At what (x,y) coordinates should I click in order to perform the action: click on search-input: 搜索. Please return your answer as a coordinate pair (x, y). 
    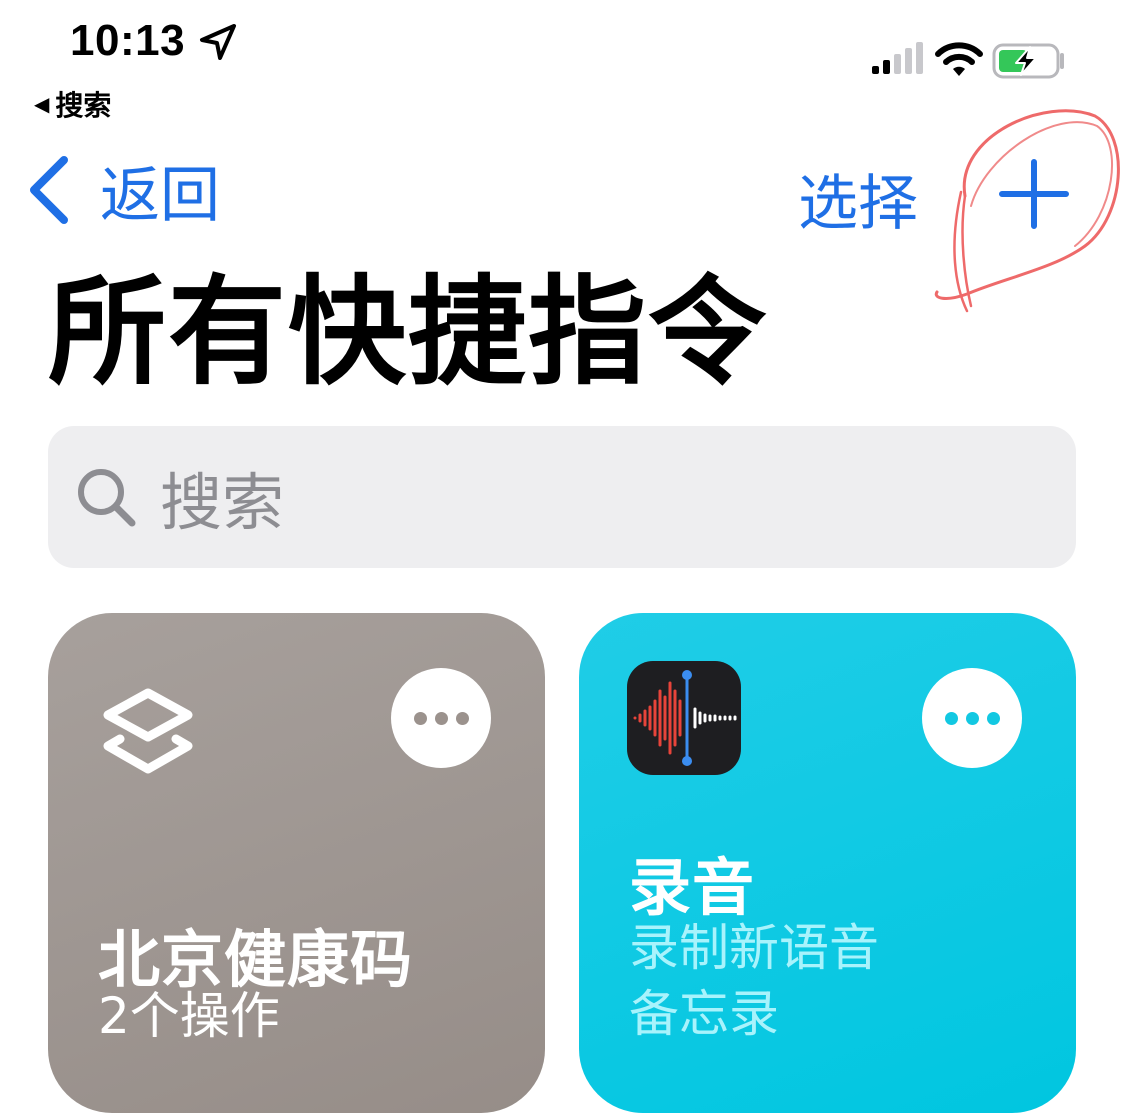
    Looking at the image, I should click on (562, 497).